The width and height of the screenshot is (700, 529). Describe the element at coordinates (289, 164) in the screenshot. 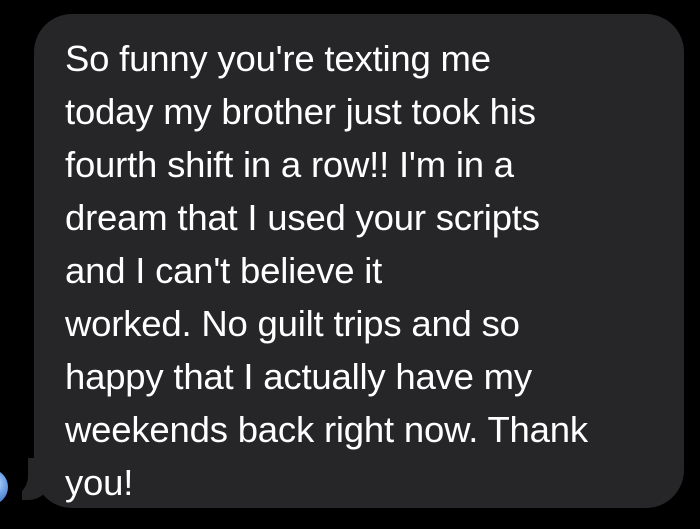

I see `message-line: fourth shift in a row!! I'm in a` at that location.